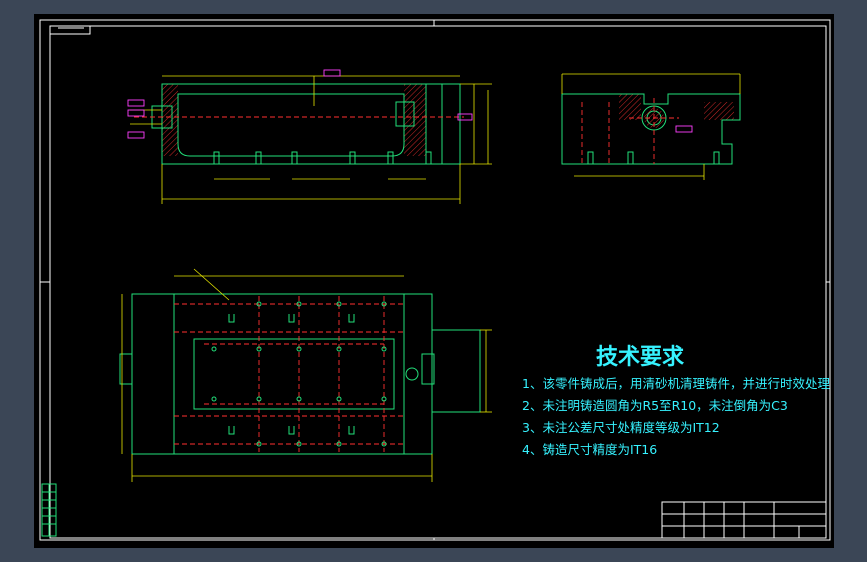 The width and height of the screenshot is (867, 562). I want to click on tech-requirement-2: 2、未注明铸造圆角为R5至R10，未注倒角为C3, so click(655, 405).